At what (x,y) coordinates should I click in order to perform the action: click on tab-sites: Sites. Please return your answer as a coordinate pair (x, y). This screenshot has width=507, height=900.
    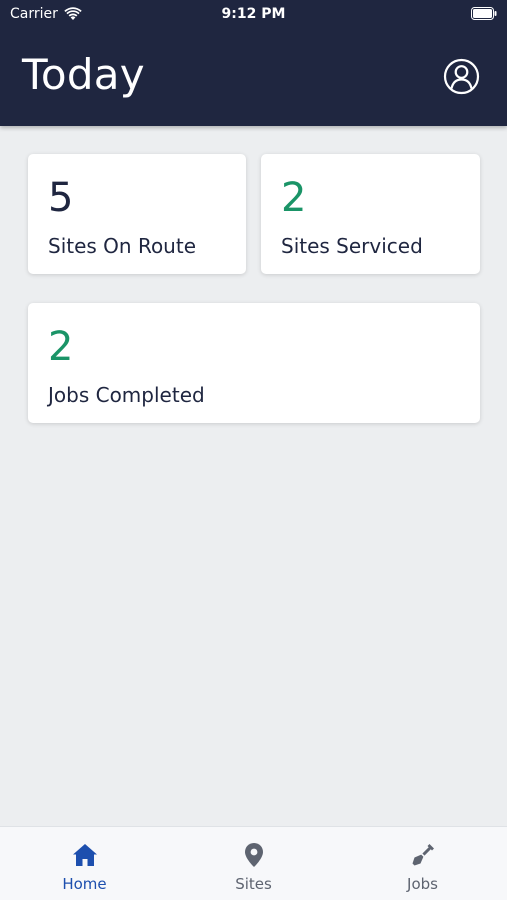
    Looking at the image, I should click on (253, 863).